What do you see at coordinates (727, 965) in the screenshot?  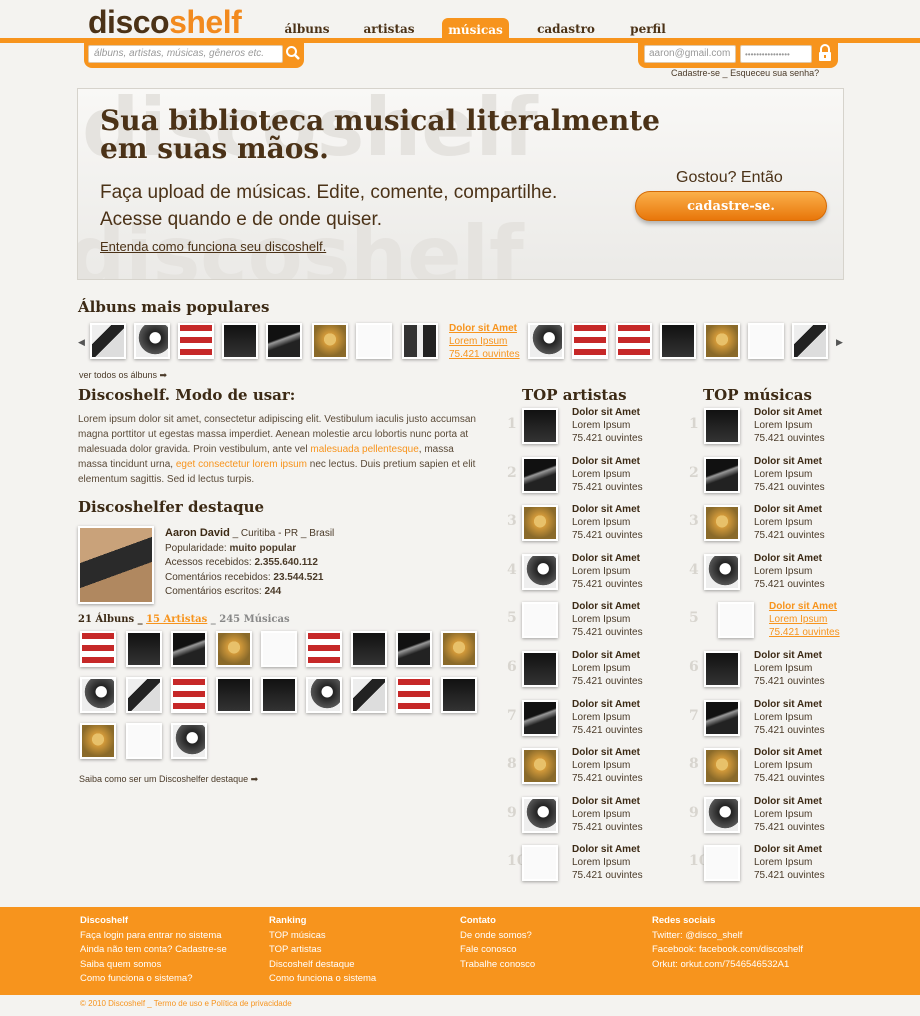 I see `footer-link: Orkut: orkut.com/7546546532A1` at bounding box center [727, 965].